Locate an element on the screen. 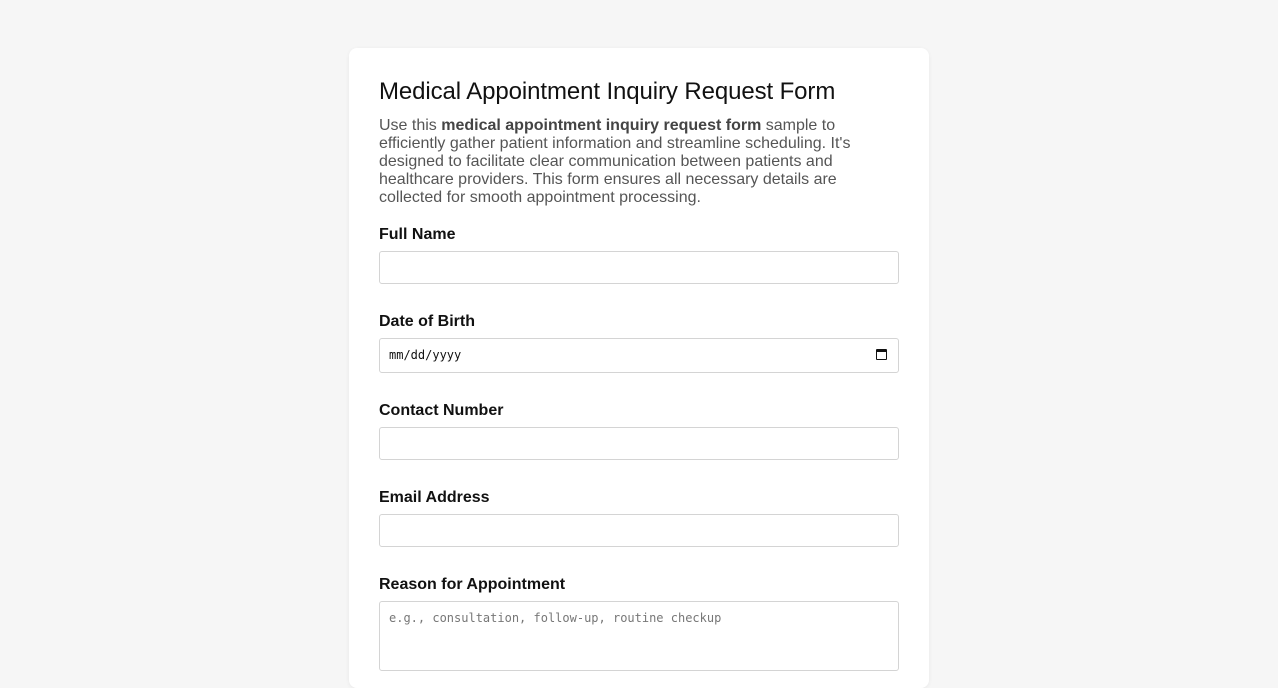 Image resolution: width=1278 pixels, height=688 pixels. contact-input is located at coordinates (639, 443).